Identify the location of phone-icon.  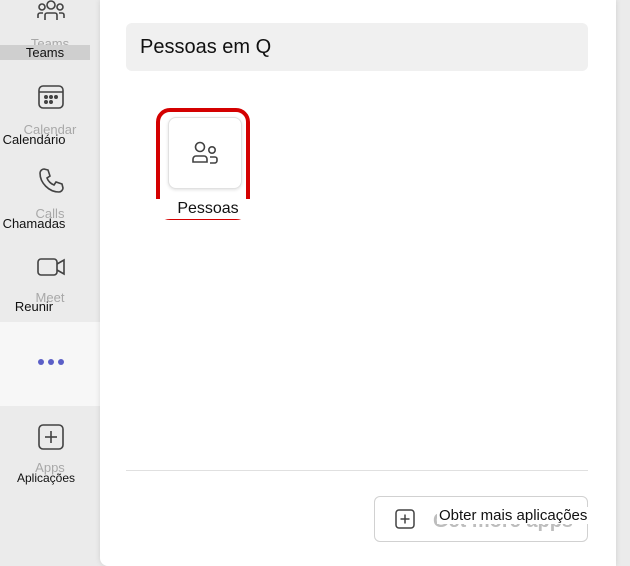
(51, 181).